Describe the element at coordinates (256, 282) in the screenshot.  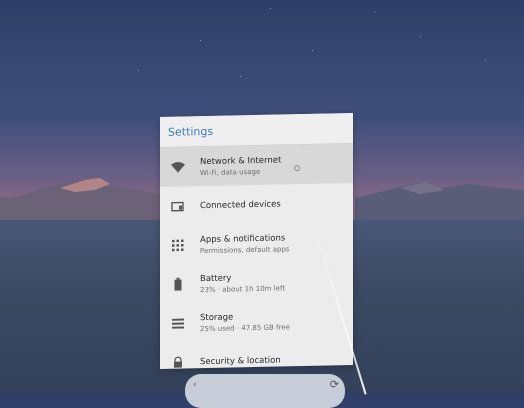
I see `settings-item-battery: Battery 23% · about 1h 10m left` at that location.